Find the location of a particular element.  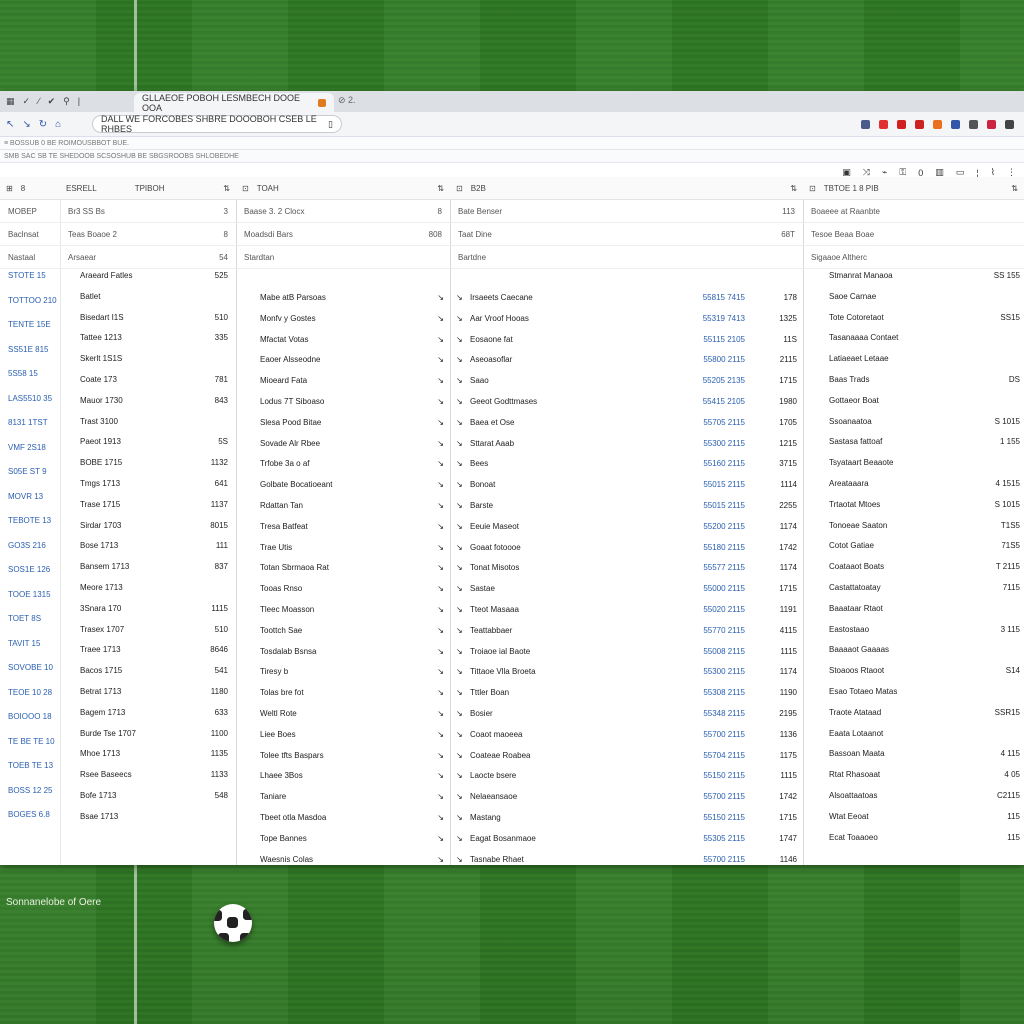

tab-active: GLLAEOE POBOH LESMBECH DOOE OOA is located at coordinates (234, 102).